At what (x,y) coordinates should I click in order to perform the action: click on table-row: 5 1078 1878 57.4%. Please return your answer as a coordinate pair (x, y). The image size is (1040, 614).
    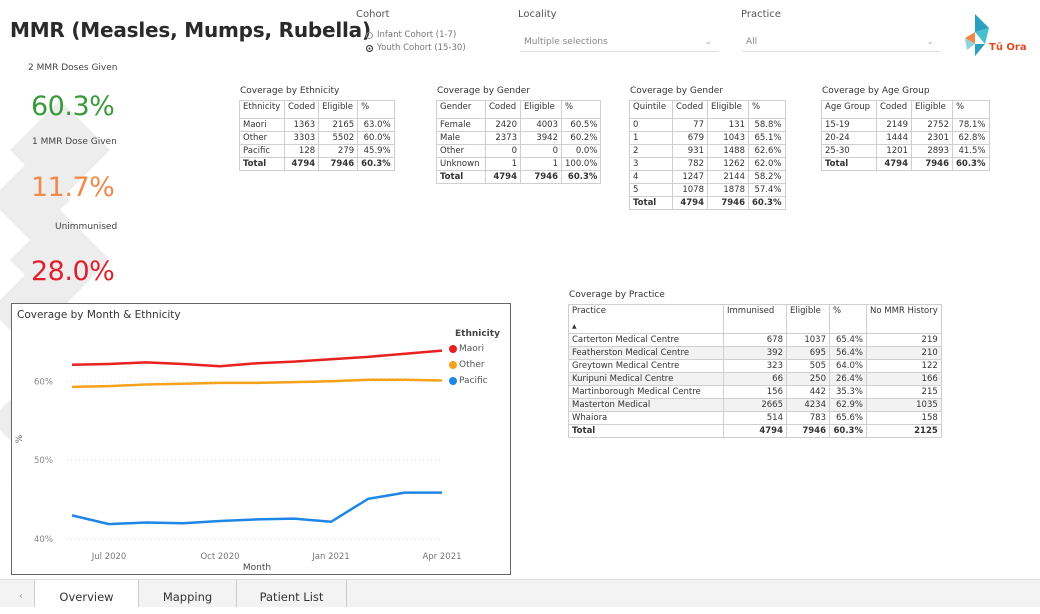
    Looking at the image, I should click on (707, 190).